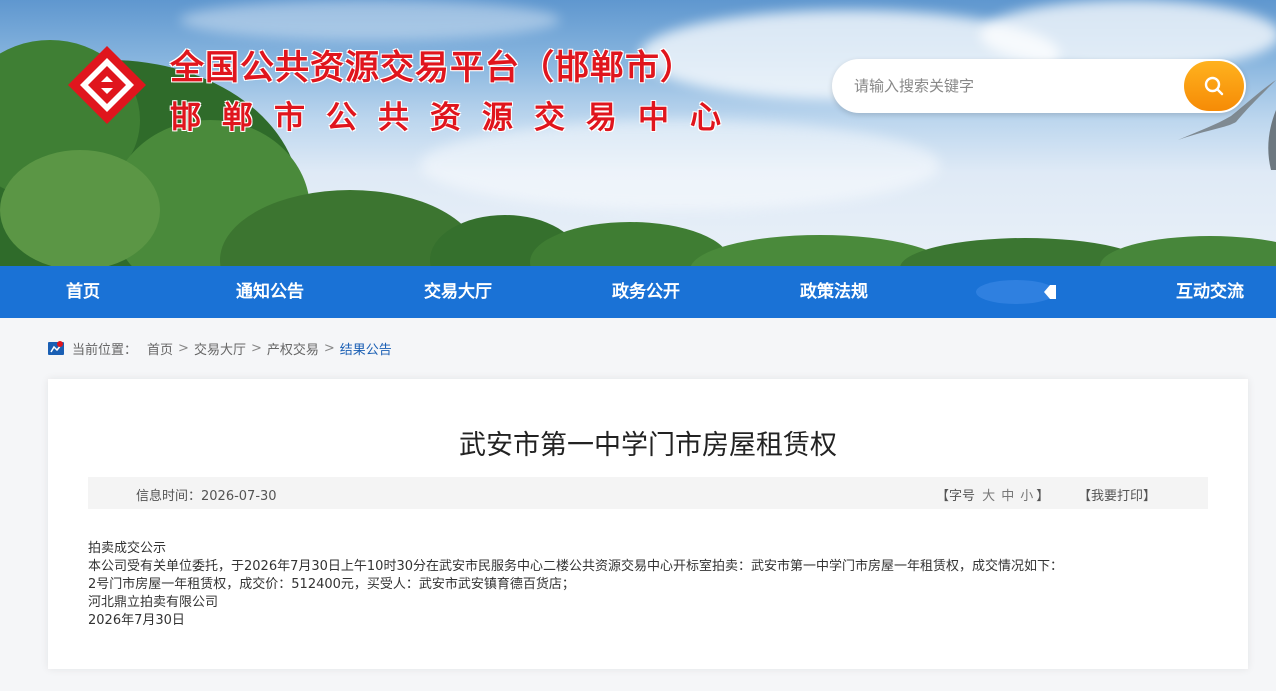 The height and width of the screenshot is (691, 1276). Describe the element at coordinates (136, 620) in the screenshot. I see `body-line: 2026年7月30日` at that location.